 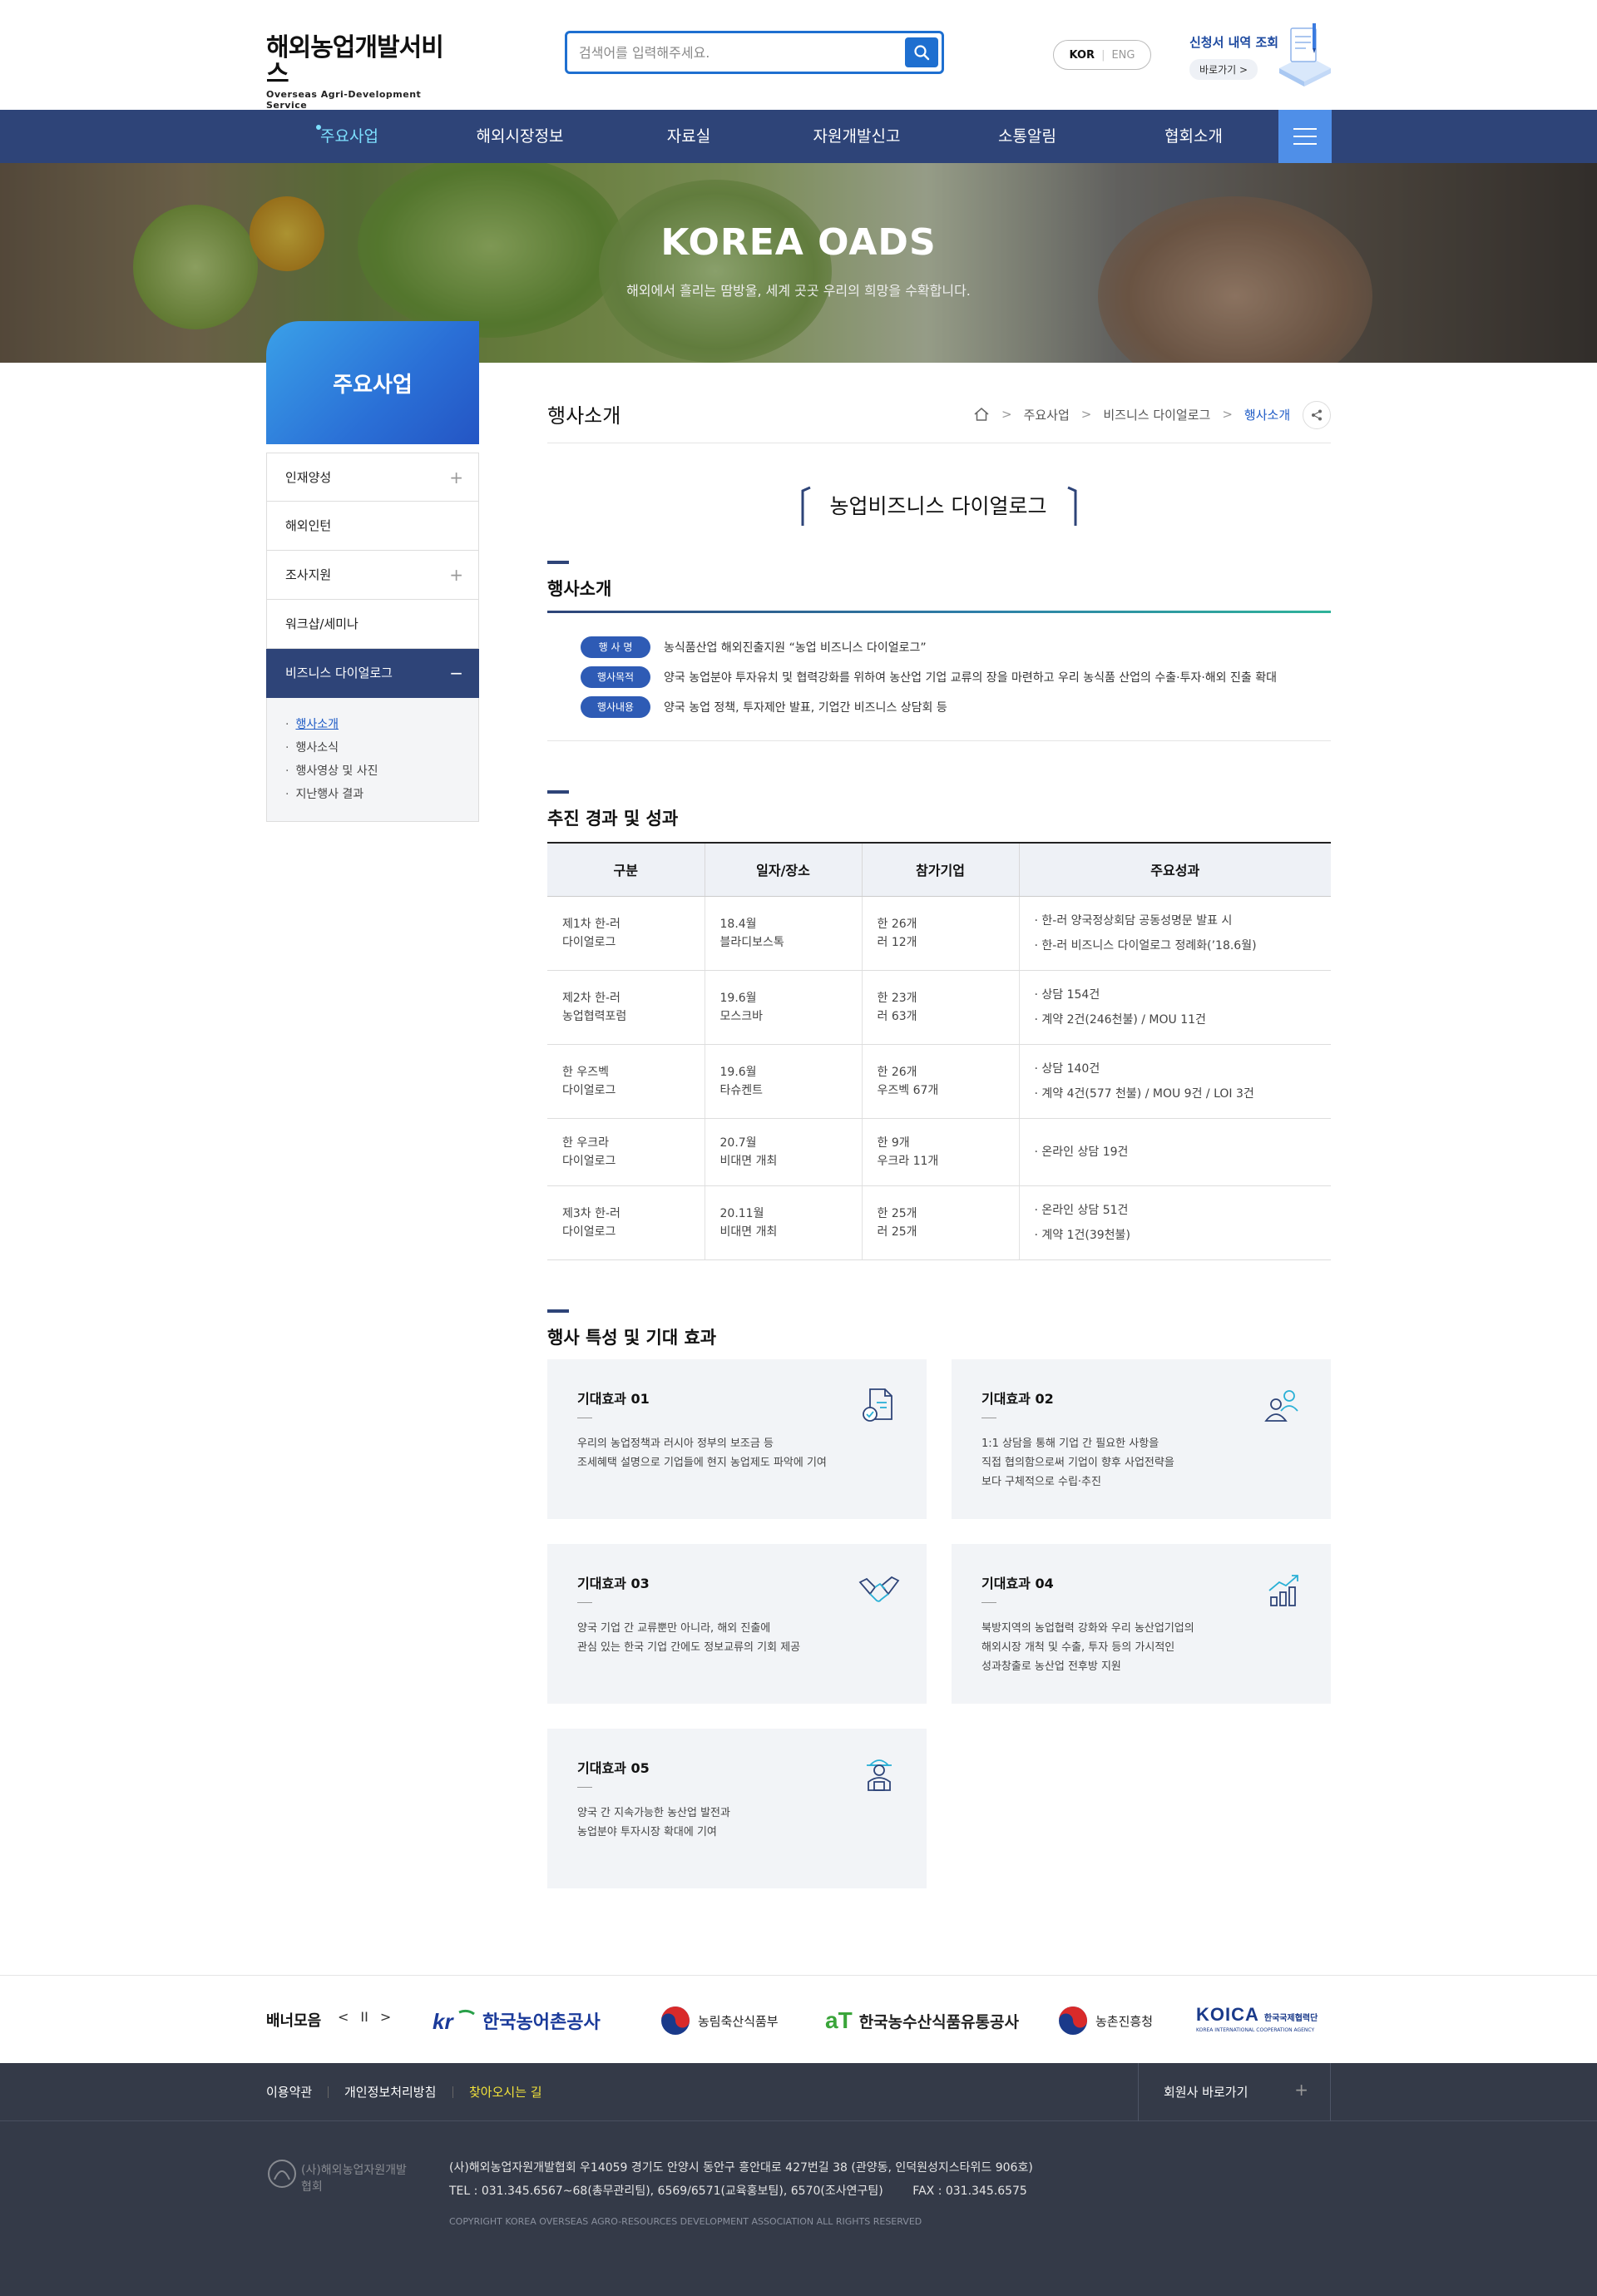 I want to click on table-cell: 한 9개 우크라 11개, so click(x=941, y=1152).